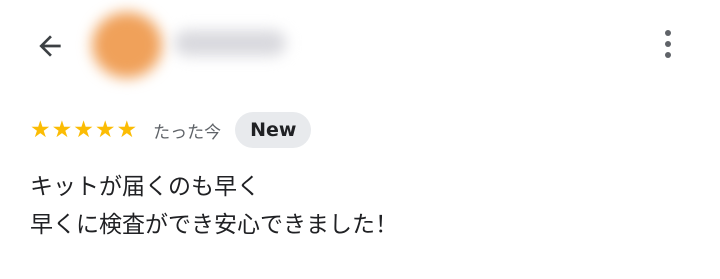 This screenshot has width=720, height=279. What do you see at coordinates (668, 33) in the screenshot?
I see `more-vert-icon` at bounding box center [668, 33].